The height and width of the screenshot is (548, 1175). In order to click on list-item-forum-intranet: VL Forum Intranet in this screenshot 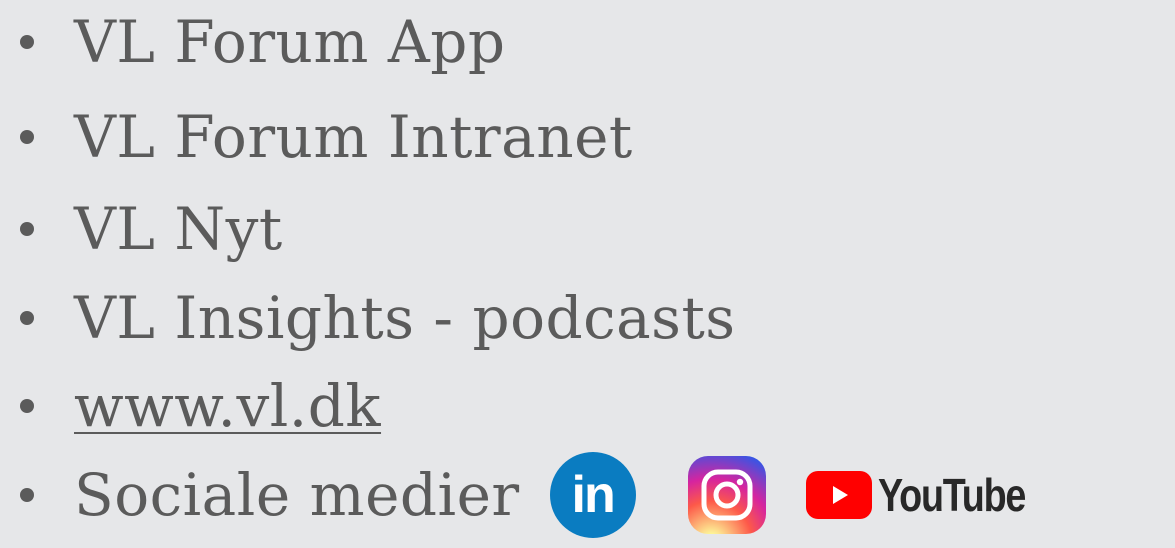, I will do `click(323, 137)`.